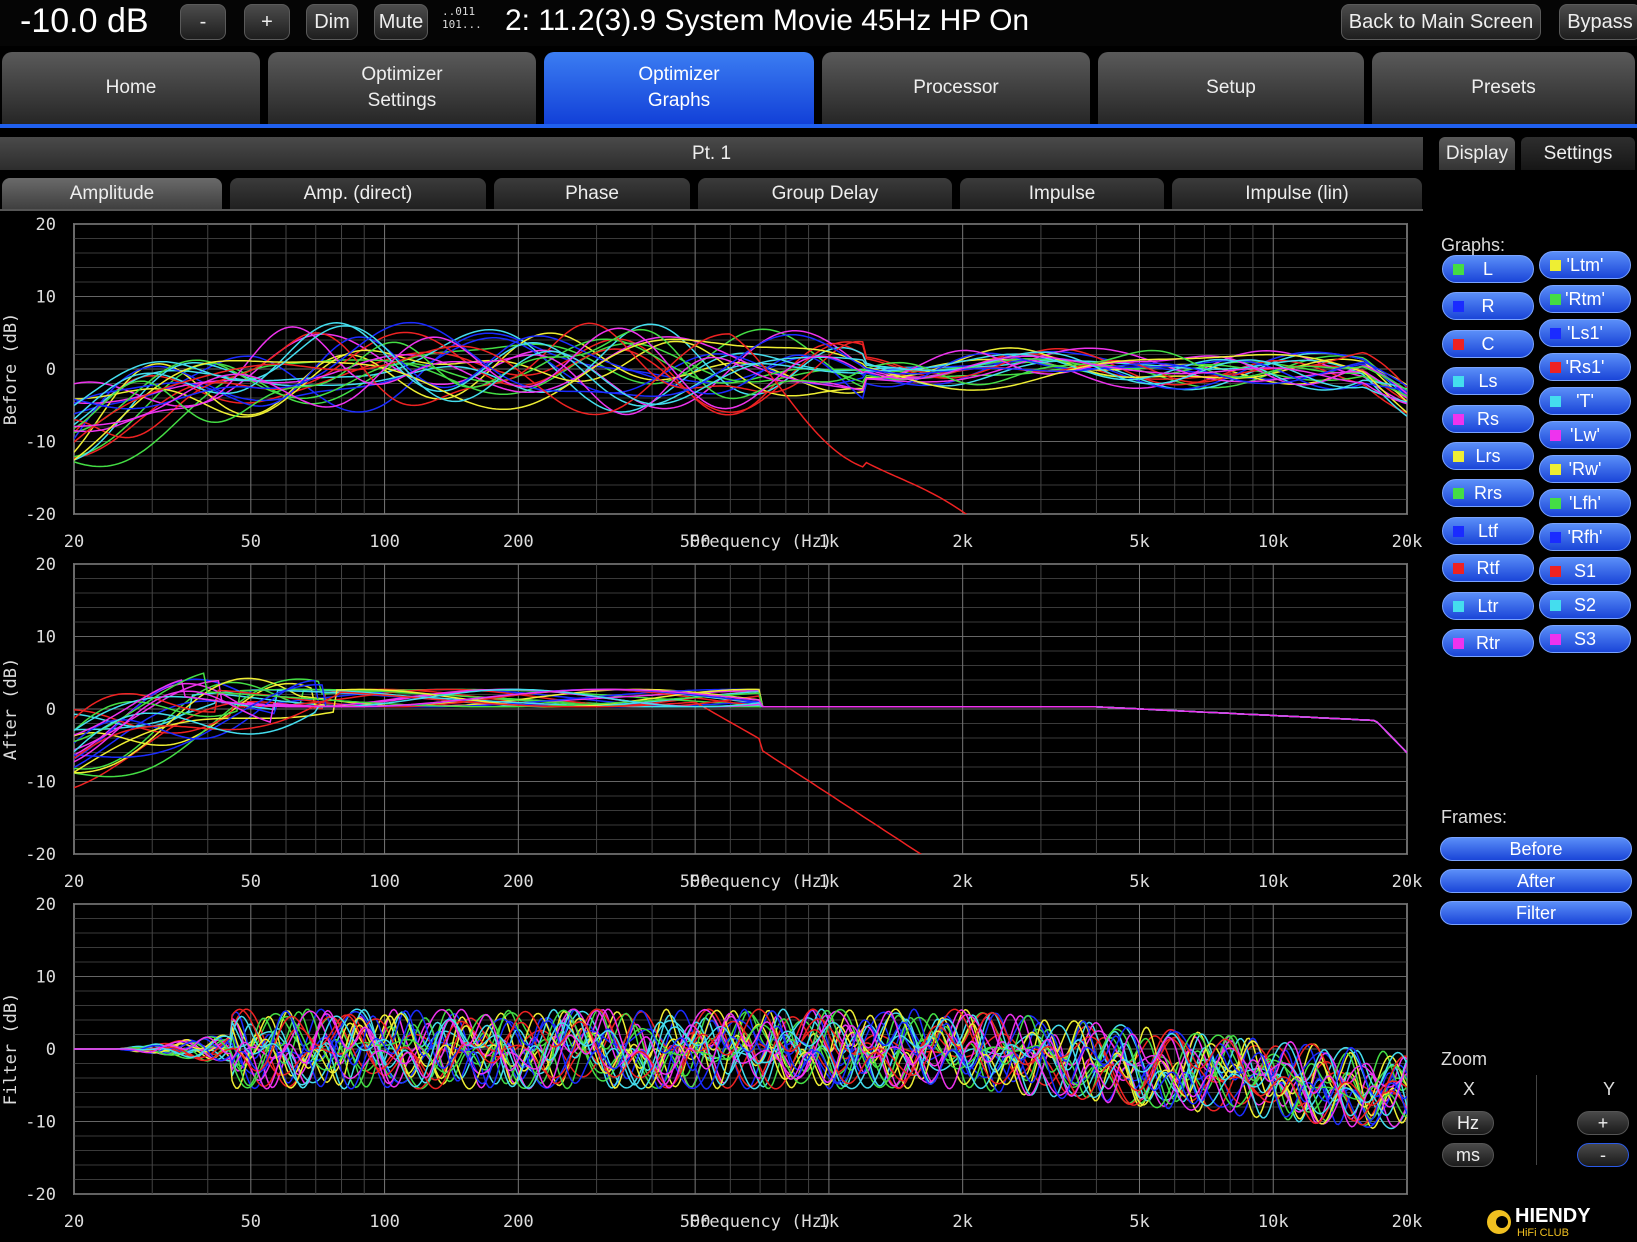 This screenshot has height=1242, width=1637. Describe the element at coordinates (1488, 306) in the screenshot. I see `channel-toggle-l1: R` at that location.